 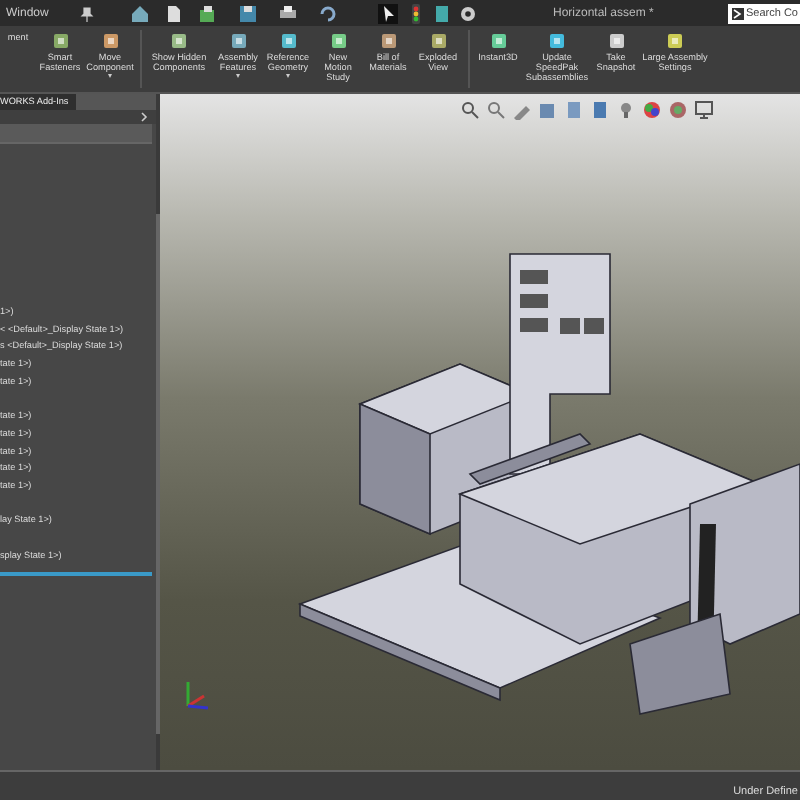 What do you see at coordinates (158, 474) in the screenshot?
I see `scrollbar` at bounding box center [158, 474].